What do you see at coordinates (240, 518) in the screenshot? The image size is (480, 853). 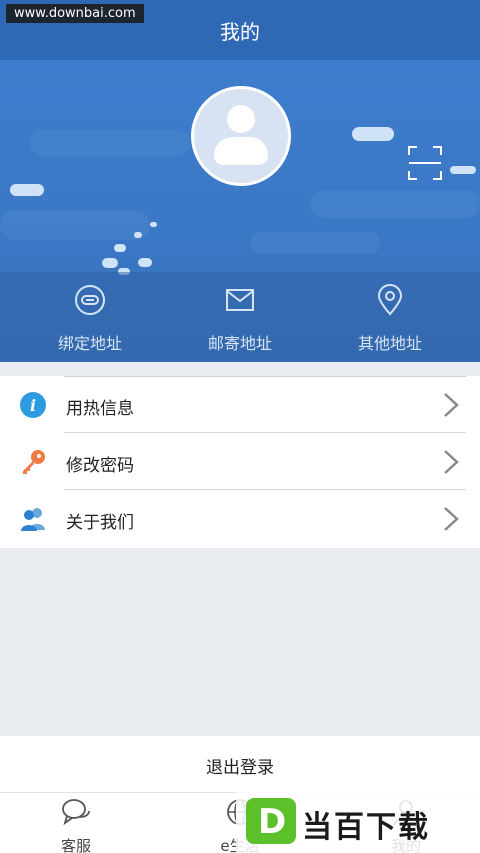 I see `menu-item-about-us: 关于我们` at bounding box center [240, 518].